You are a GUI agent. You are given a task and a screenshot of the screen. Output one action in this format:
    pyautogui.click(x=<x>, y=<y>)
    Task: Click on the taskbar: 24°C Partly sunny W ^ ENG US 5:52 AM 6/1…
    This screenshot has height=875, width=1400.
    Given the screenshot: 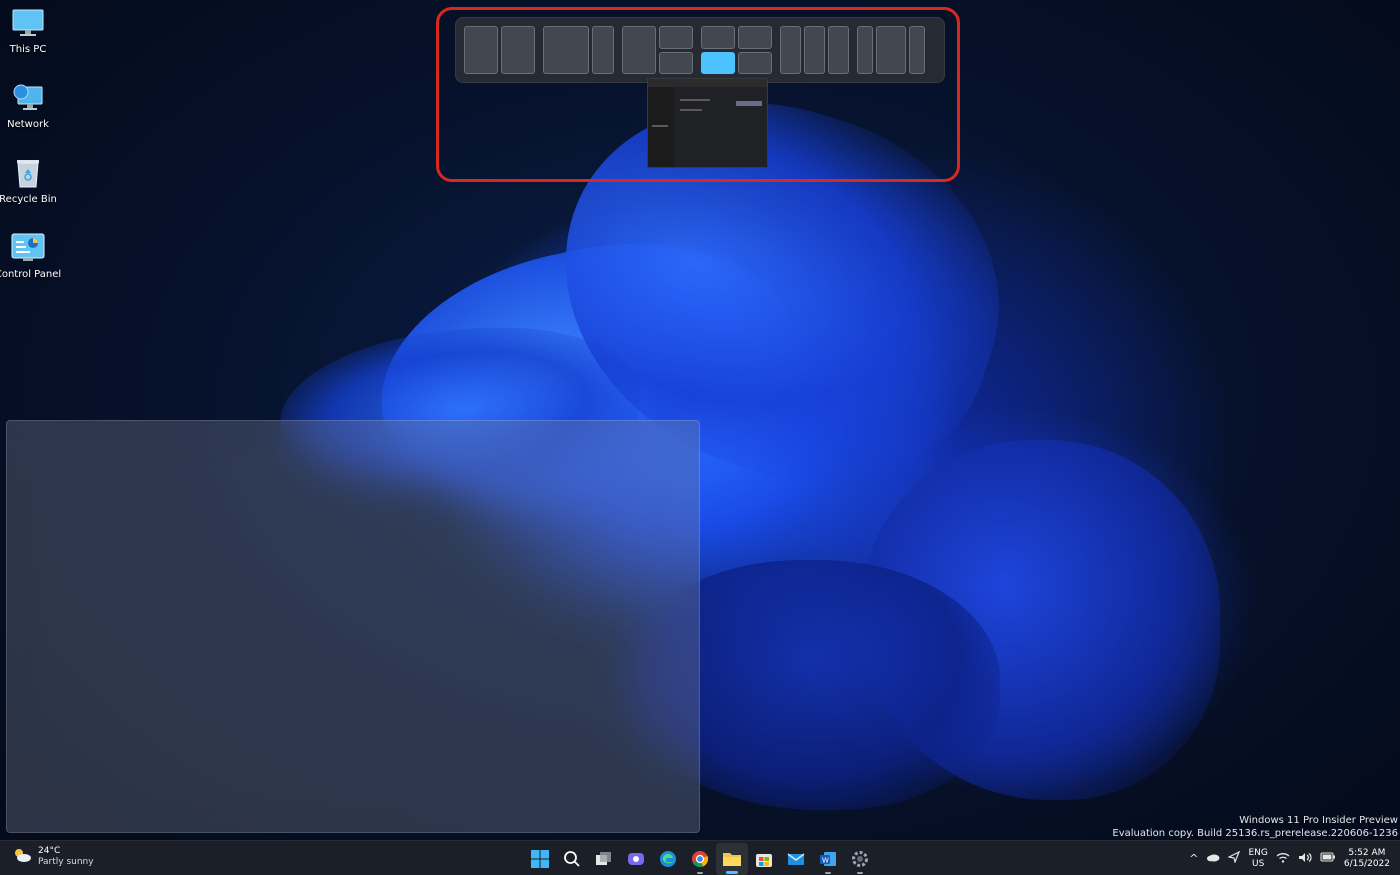 What is the action you would take?
    pyautogui.click(x=700, y=857)
    